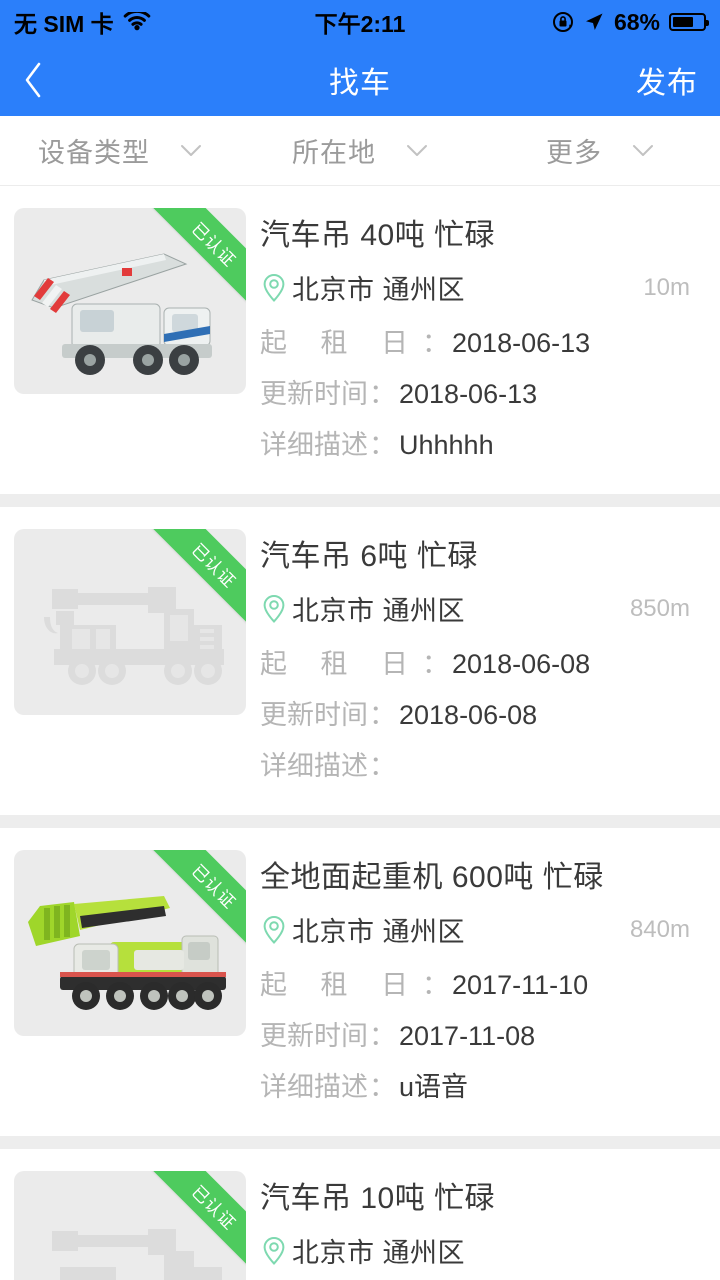 The image size is (720, 1280). Describe the element at coordinates (659, 608) in the screenshot. I see `distance-label: 850m` at that location.